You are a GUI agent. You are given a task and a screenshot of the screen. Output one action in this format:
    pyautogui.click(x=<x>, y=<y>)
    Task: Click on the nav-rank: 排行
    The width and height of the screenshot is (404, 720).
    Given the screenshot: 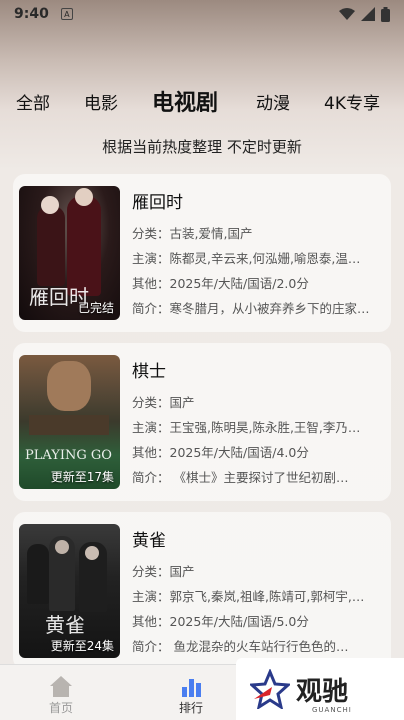 What is the action you would take?
    pyautogui.click(x=191, y=694)
    